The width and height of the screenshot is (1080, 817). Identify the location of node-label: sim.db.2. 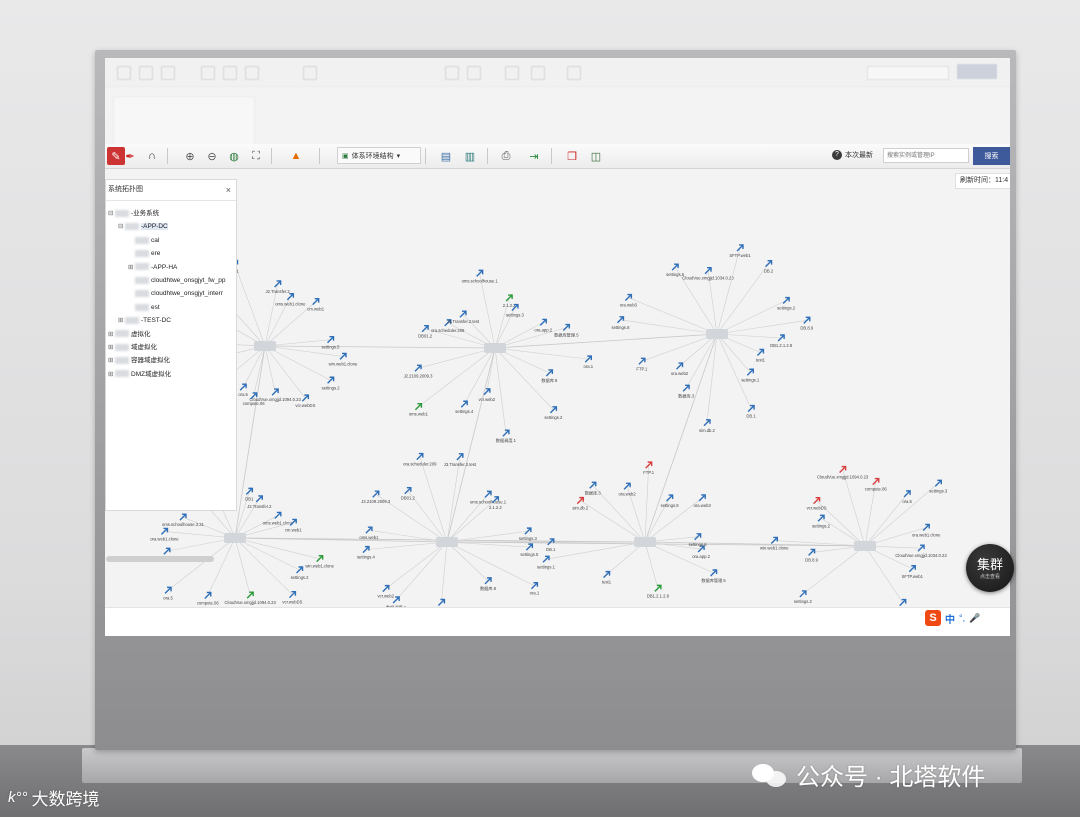
(580, 508).